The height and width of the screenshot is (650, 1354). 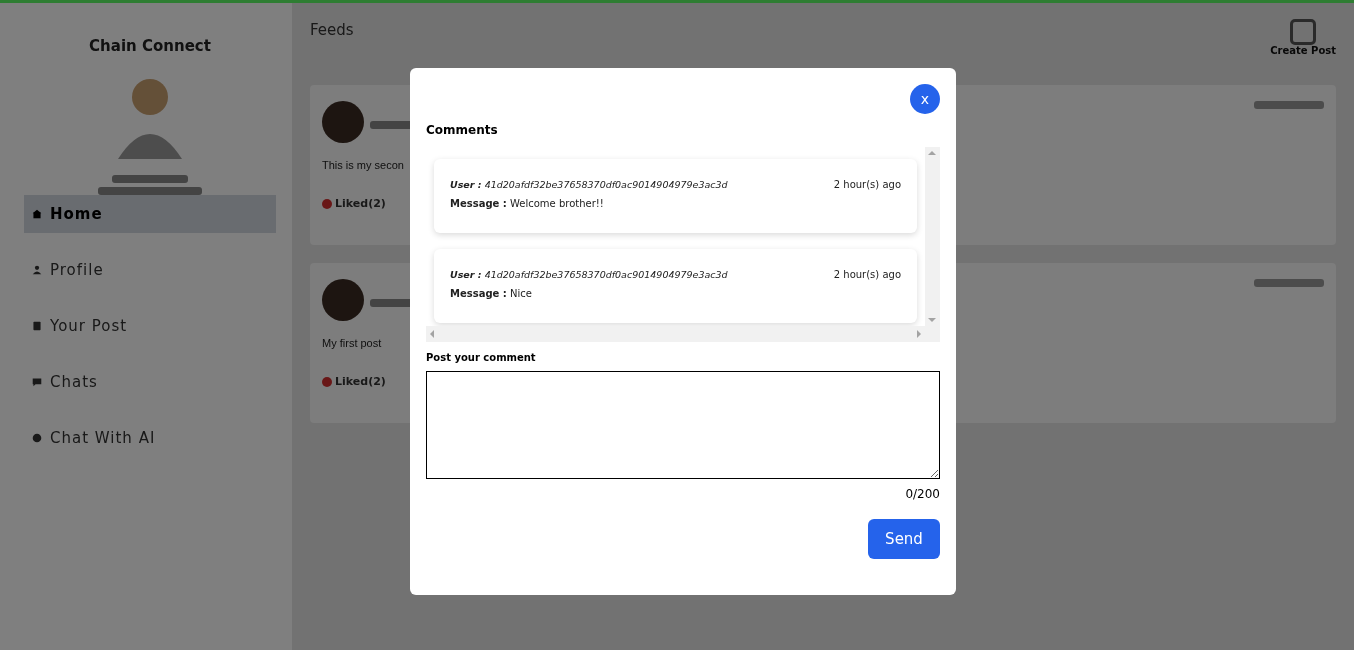 I want to click on send-button: Send, so click(x=904, y=539).